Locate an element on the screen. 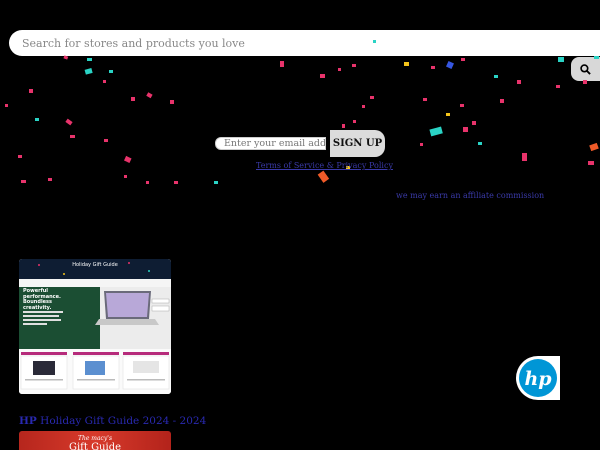  search-button is located at coordinates (585, 69).